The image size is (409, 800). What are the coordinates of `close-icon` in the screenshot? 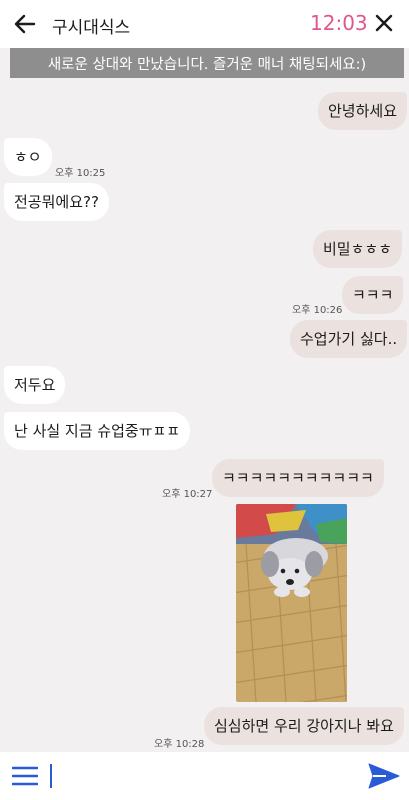 It's located at (384, 23).